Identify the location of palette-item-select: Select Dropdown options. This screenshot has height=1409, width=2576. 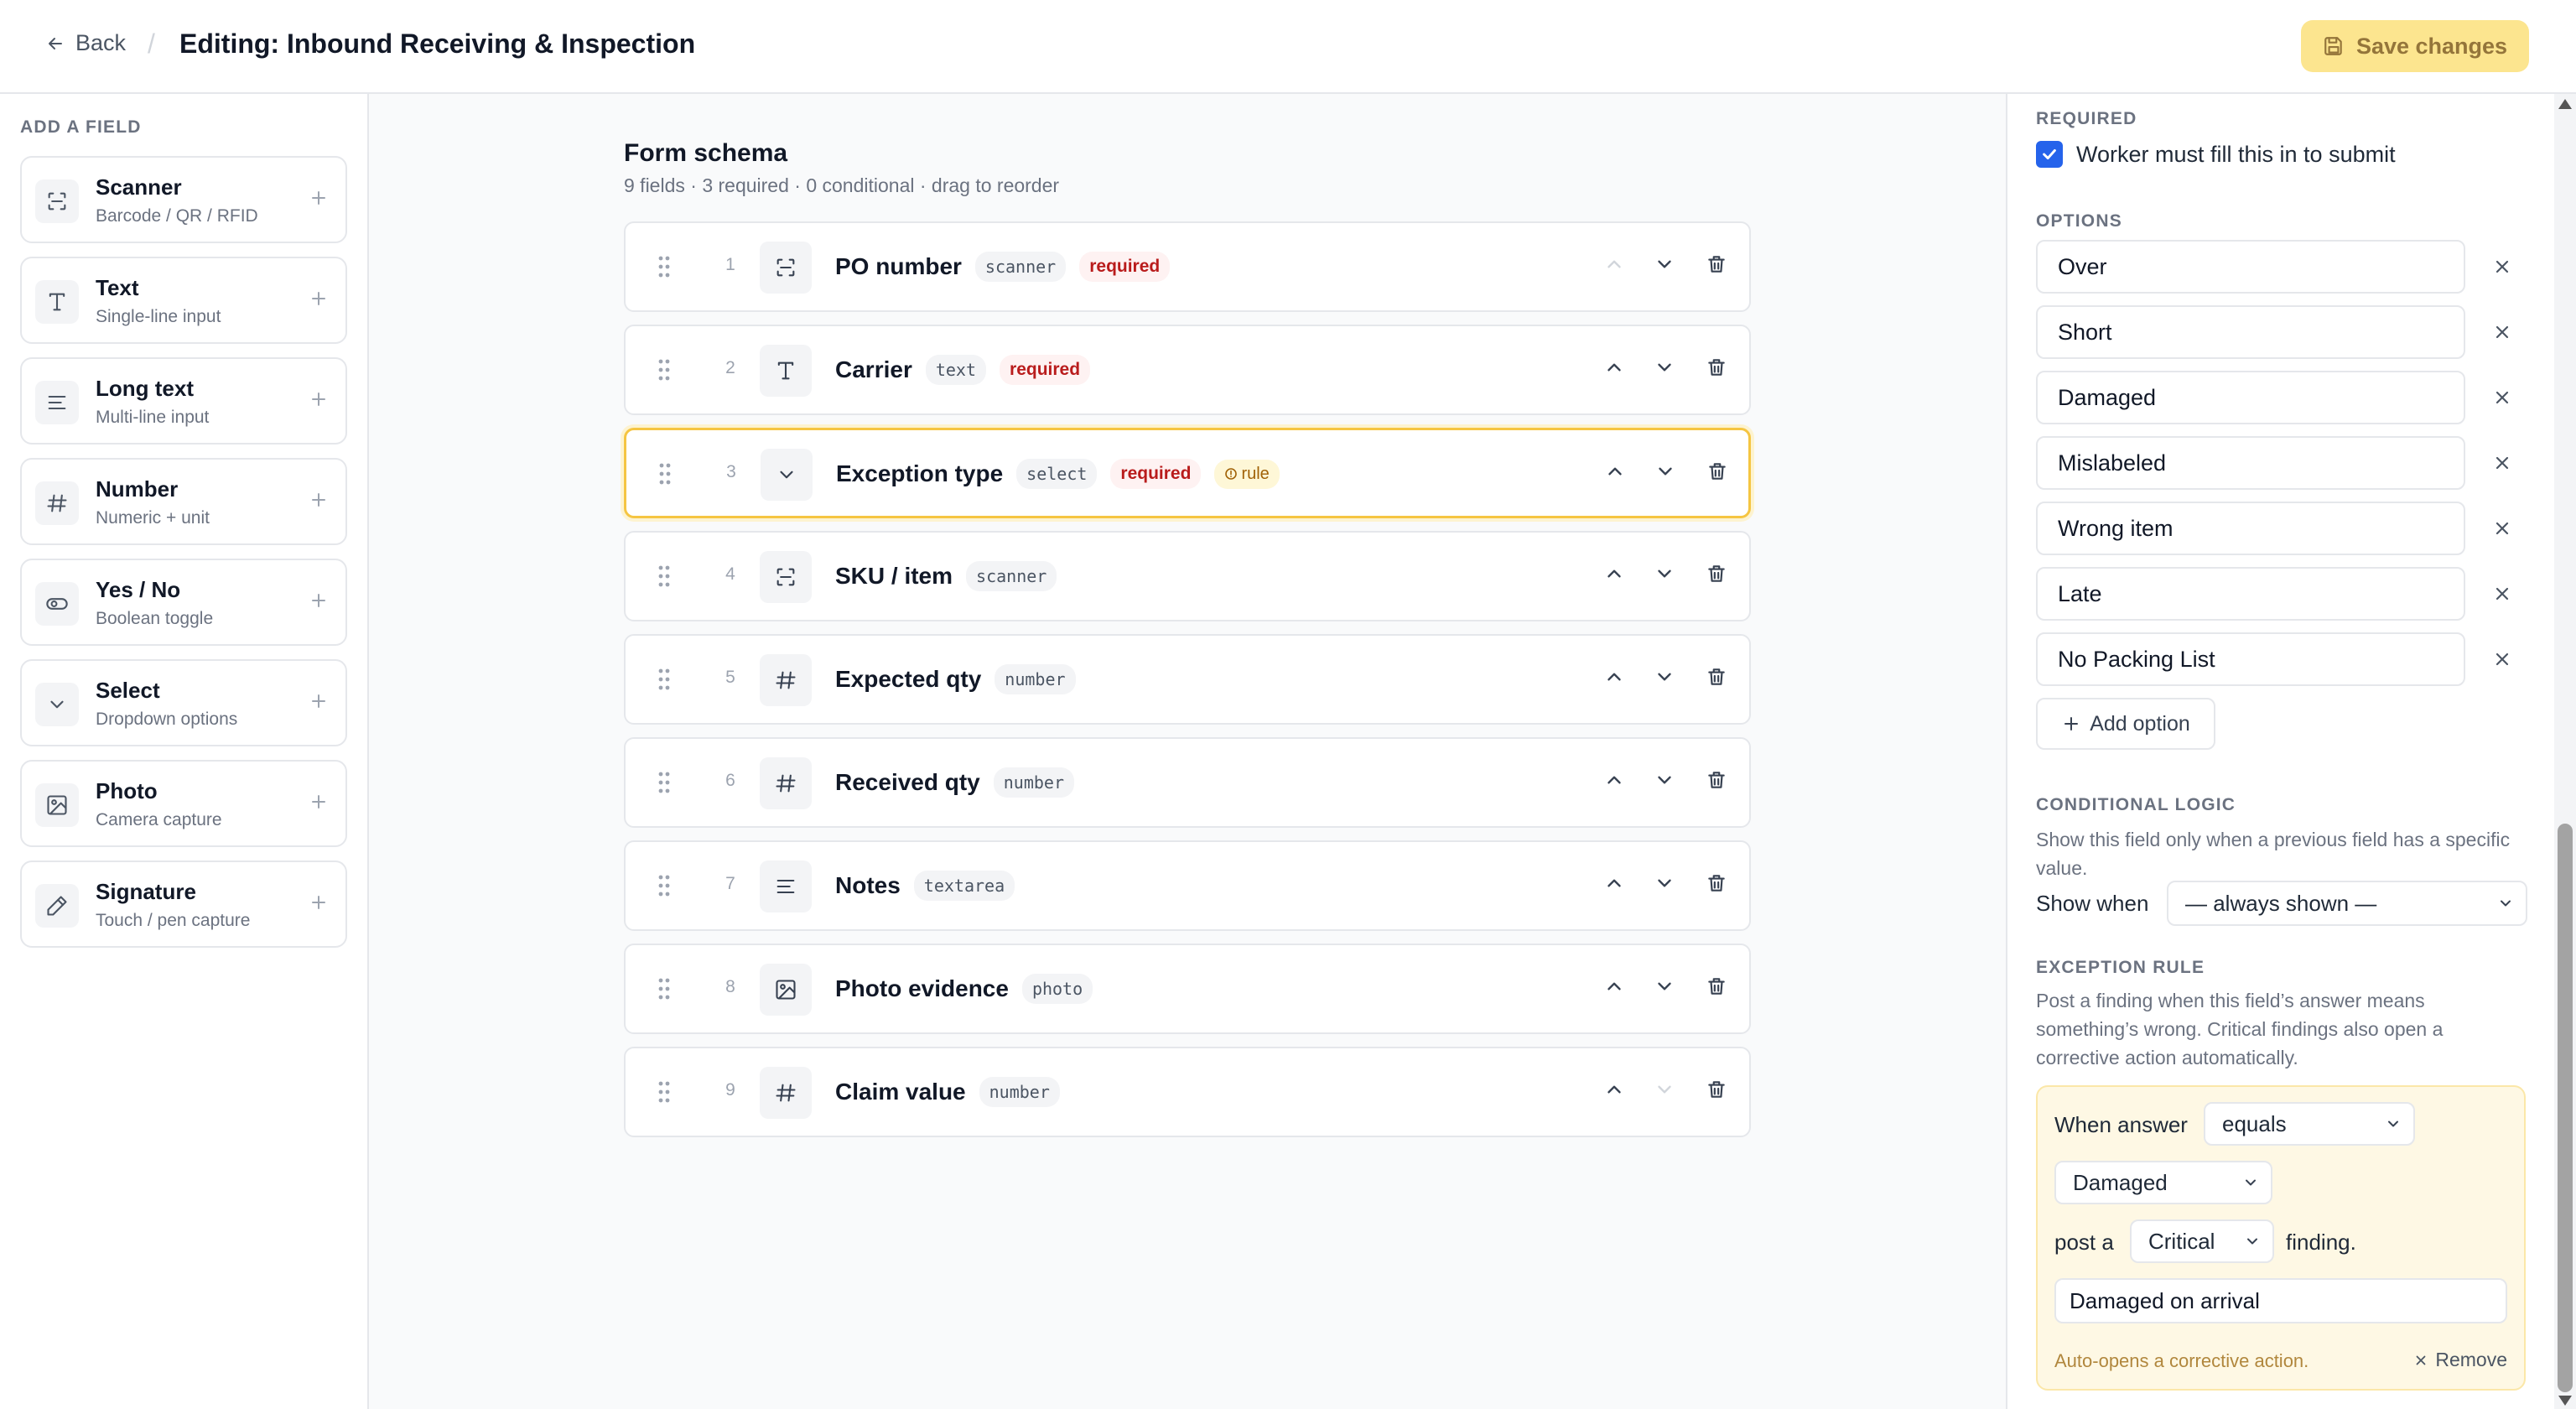
(183, 702).